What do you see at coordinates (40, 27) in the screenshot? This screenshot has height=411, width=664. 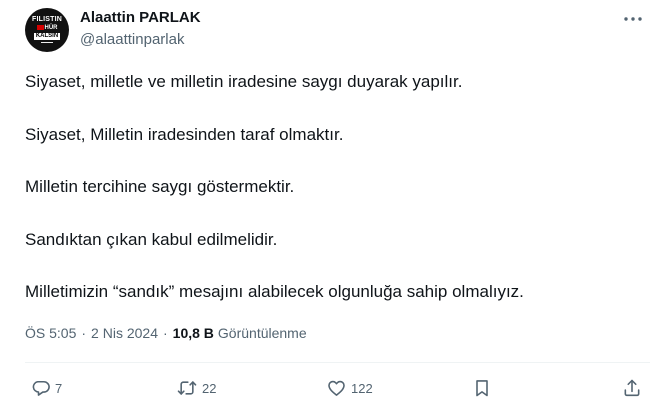 I see `flag-icon` at bounding box center [40, 27].